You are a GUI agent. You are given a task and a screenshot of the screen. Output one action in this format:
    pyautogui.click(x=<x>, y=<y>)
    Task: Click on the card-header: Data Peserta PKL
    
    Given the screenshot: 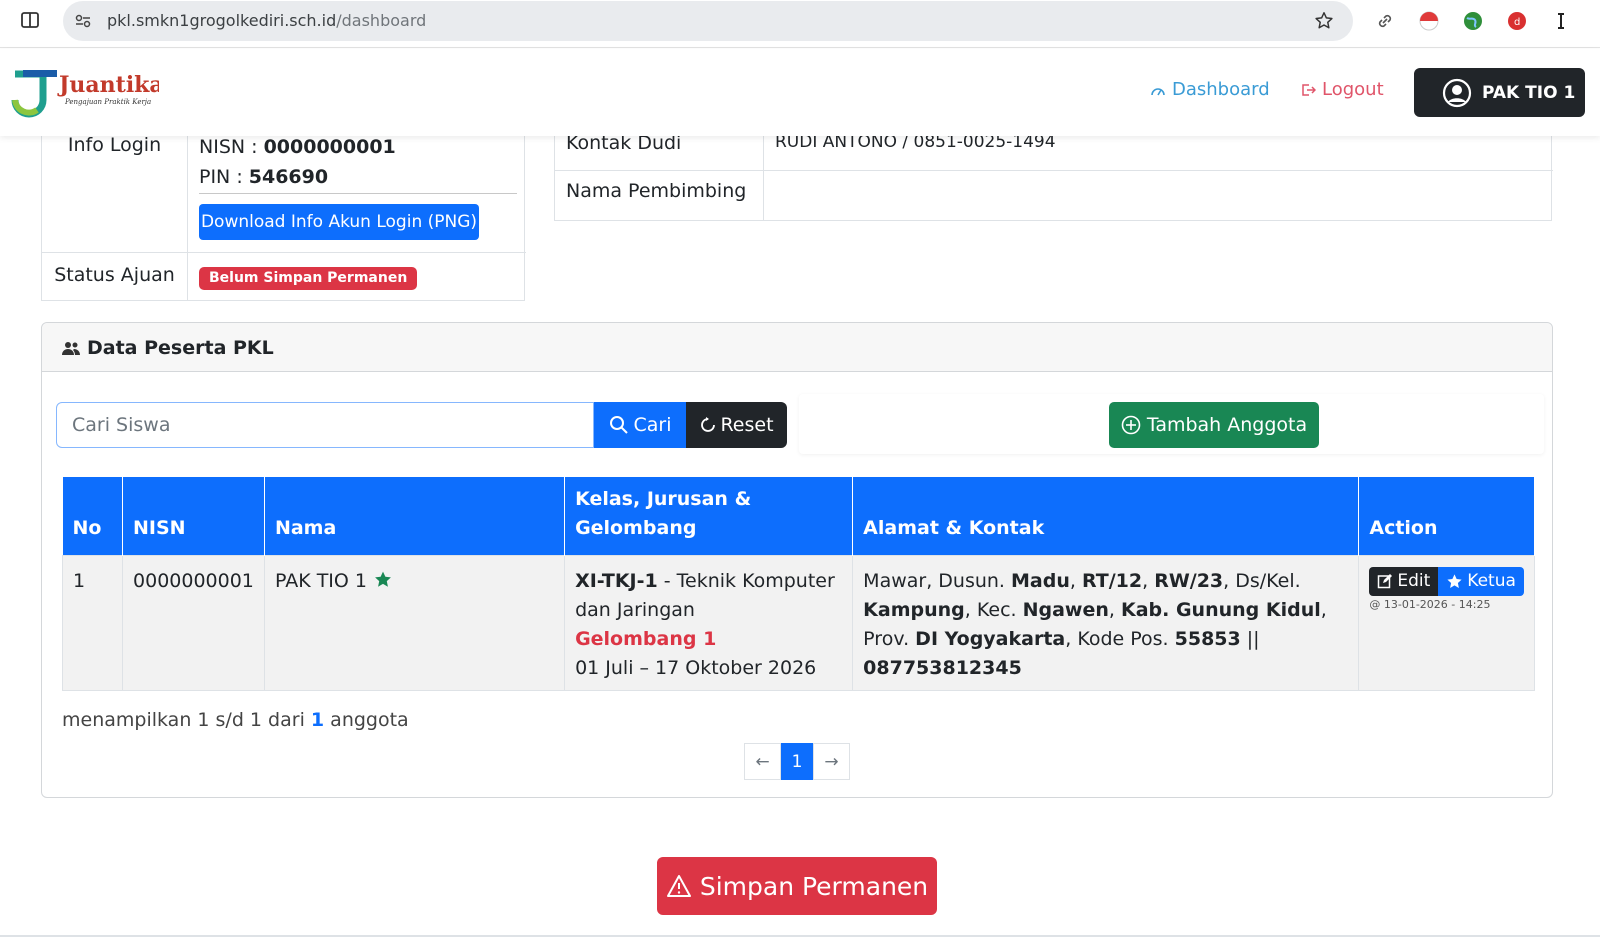 What is the action you would take?
    pyautogui.click(x=797, y=347)
    